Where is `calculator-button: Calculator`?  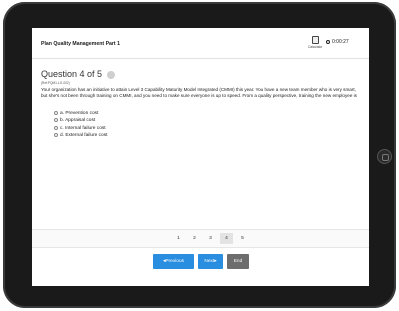
calculator-button: Calculator is located at coordinates (315, 42).